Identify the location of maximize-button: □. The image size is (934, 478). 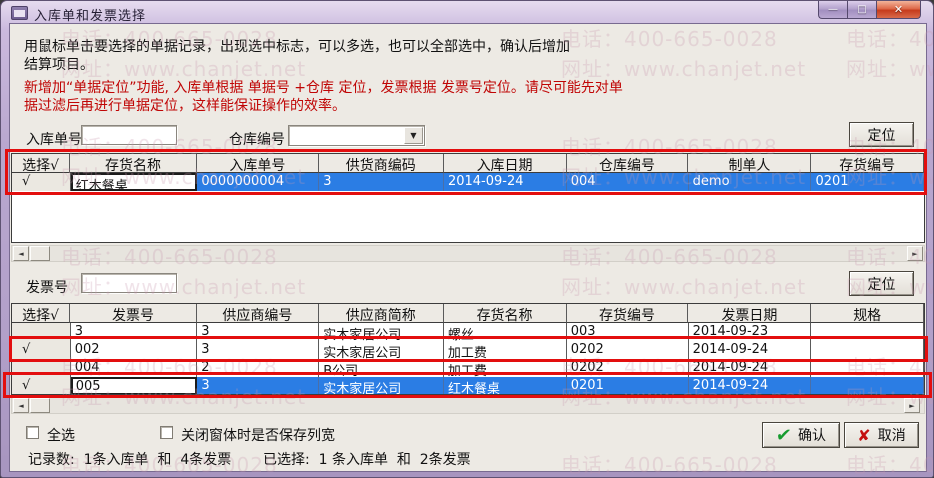
(861, 10).